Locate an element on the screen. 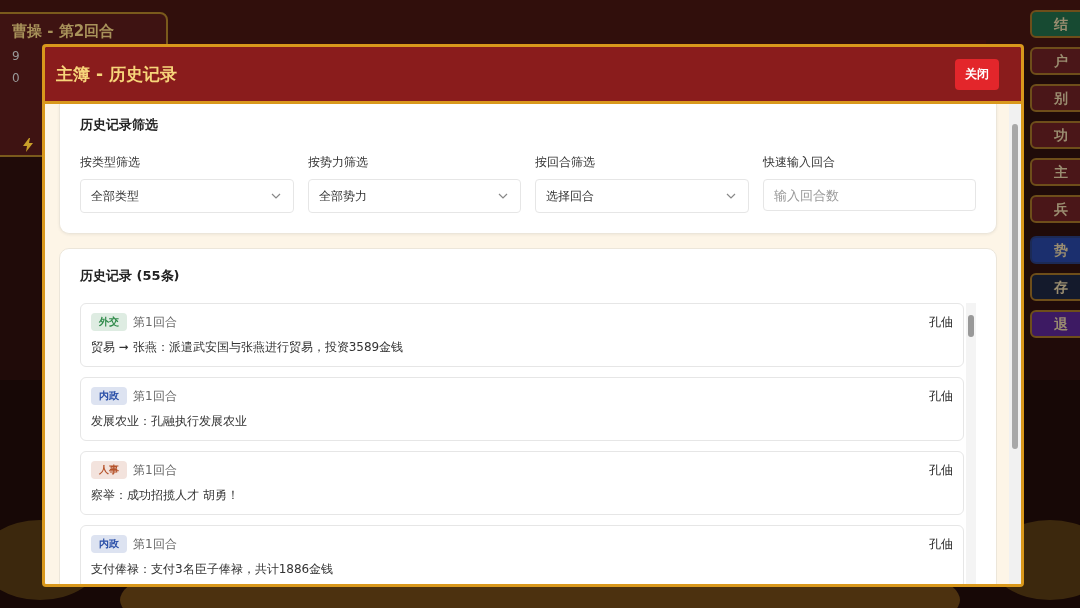  side-button: 户 is located at coordinates (1055, 61).